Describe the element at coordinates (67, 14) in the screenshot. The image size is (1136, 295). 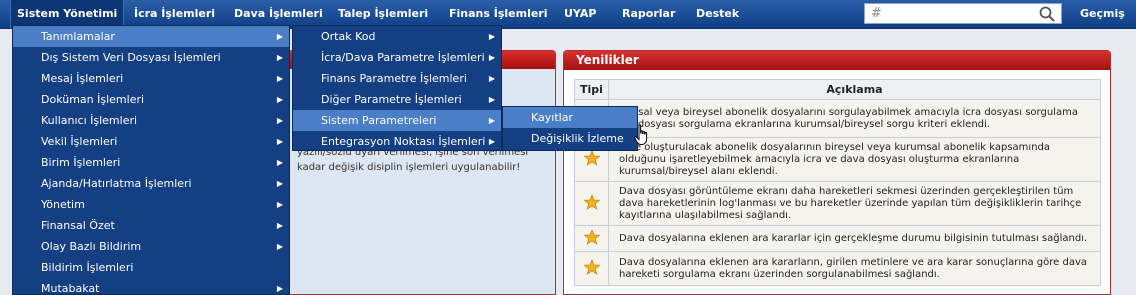
I see `nav-sistem-yonetimi: Sistem Yönetimi` at that location.